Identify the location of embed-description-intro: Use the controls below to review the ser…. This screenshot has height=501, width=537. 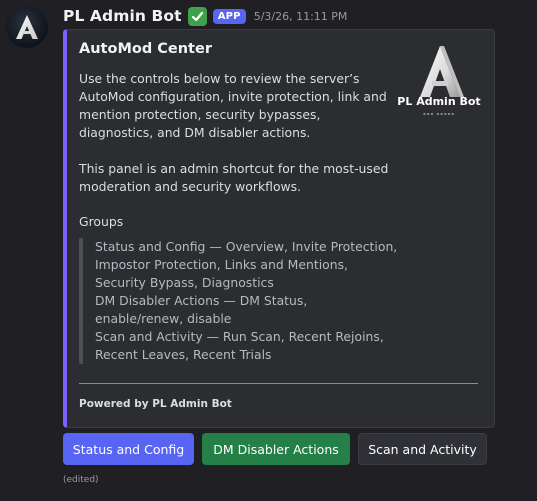
(233, 105).